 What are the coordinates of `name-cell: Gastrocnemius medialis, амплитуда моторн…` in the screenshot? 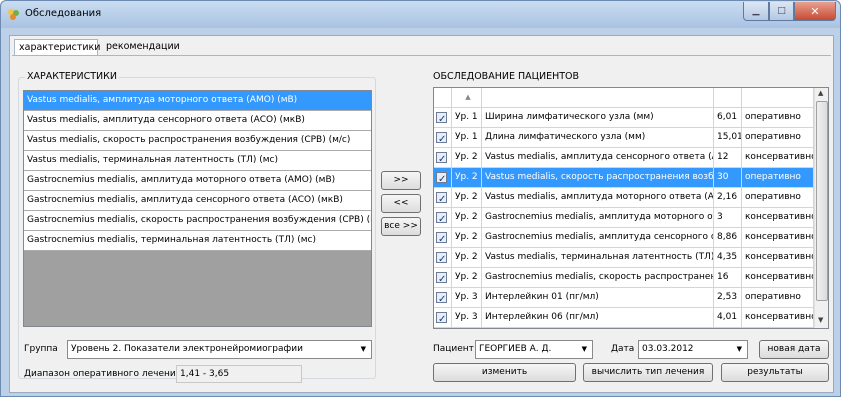 It's located at (598, 217).